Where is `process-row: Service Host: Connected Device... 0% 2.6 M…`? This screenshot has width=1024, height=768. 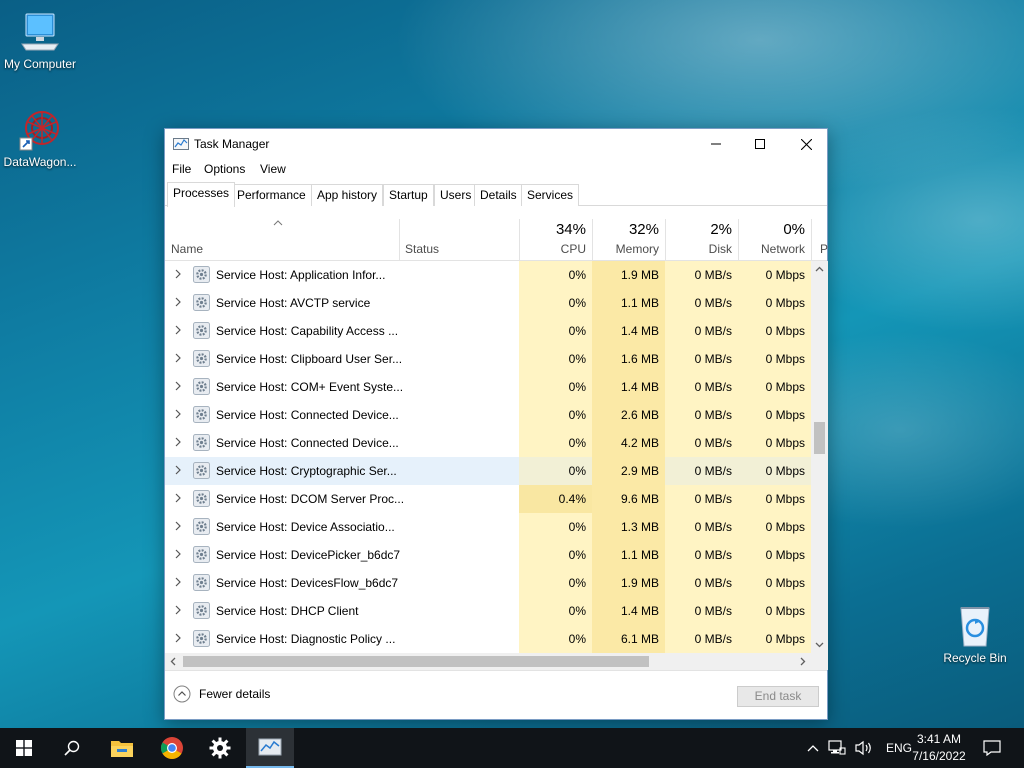
process-row: Service Host: Connected Device... 0% 2.6 M… is located at coordinates (488, 415).